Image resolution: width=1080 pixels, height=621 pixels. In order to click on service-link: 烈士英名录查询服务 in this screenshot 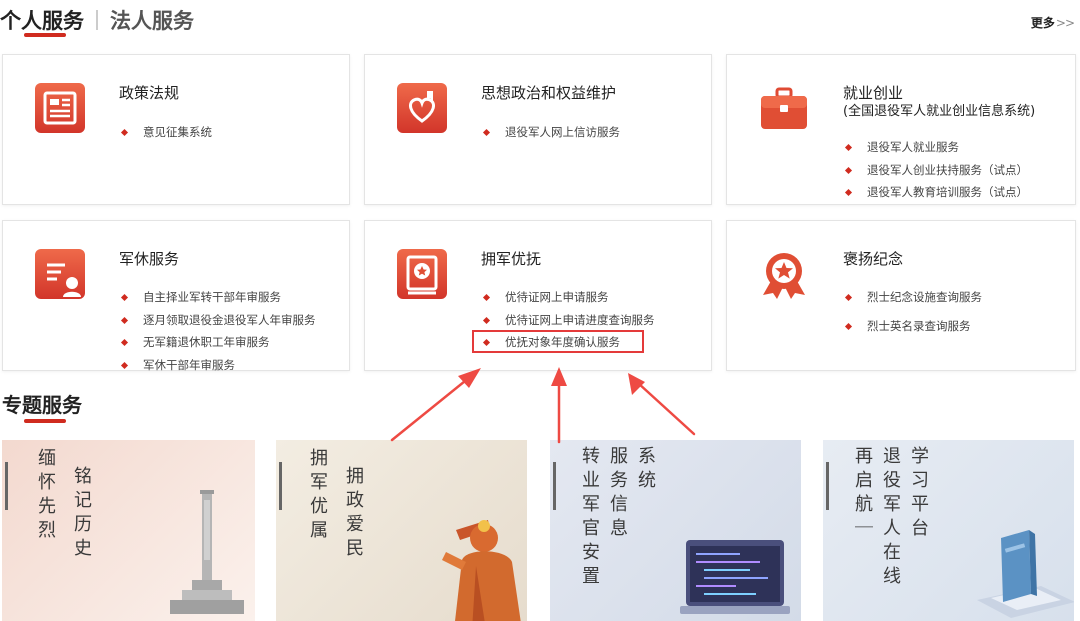, I will do `click(913, 326)`.